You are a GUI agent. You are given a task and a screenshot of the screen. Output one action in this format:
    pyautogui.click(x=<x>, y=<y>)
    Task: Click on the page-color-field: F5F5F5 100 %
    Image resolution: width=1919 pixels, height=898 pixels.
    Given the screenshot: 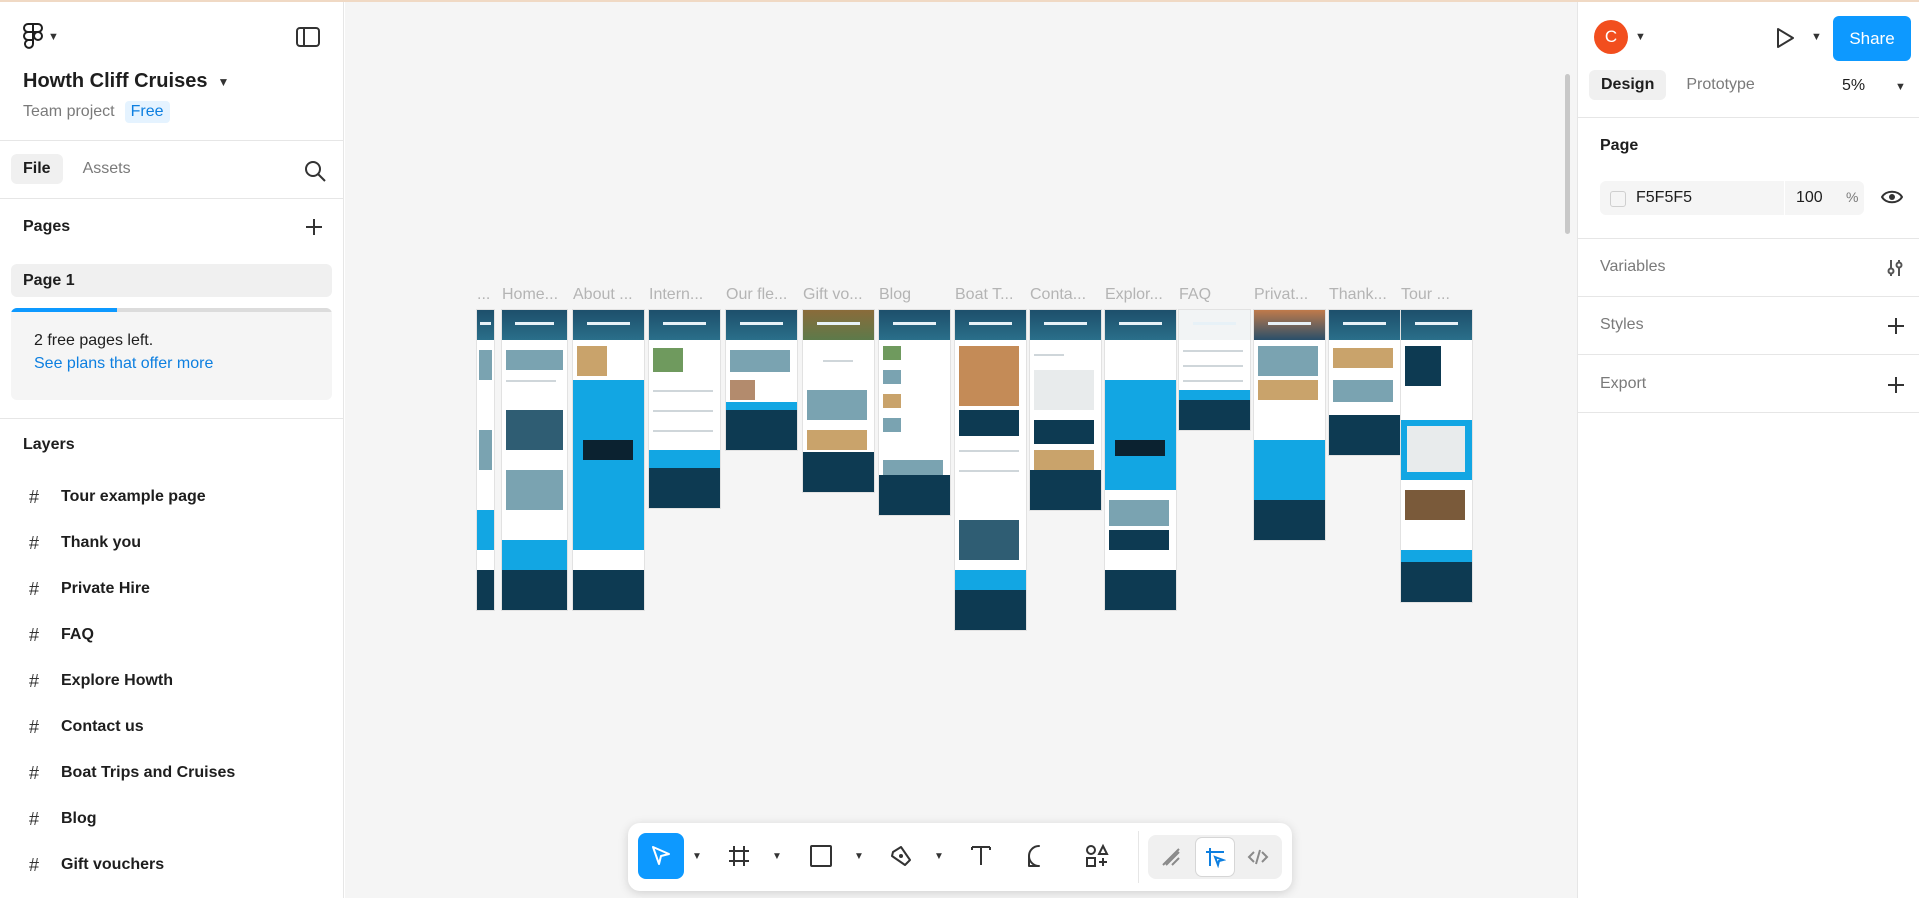 What is the action you would take?
    pyautogui.click(x=1732, y=198)
    